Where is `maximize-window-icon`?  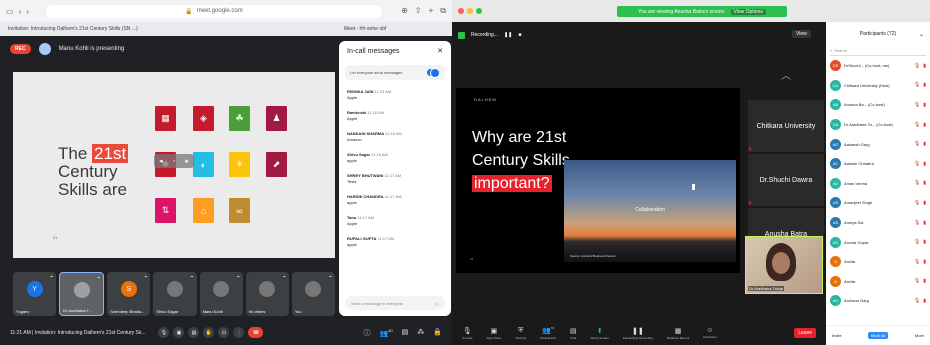
maximize-window-icon is located at coordinates (479, 11).